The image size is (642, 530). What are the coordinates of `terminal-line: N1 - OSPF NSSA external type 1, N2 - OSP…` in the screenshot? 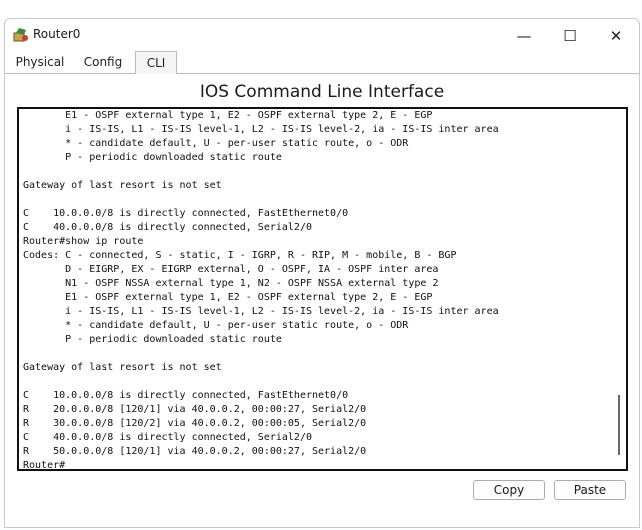 It's located at (231, 283).